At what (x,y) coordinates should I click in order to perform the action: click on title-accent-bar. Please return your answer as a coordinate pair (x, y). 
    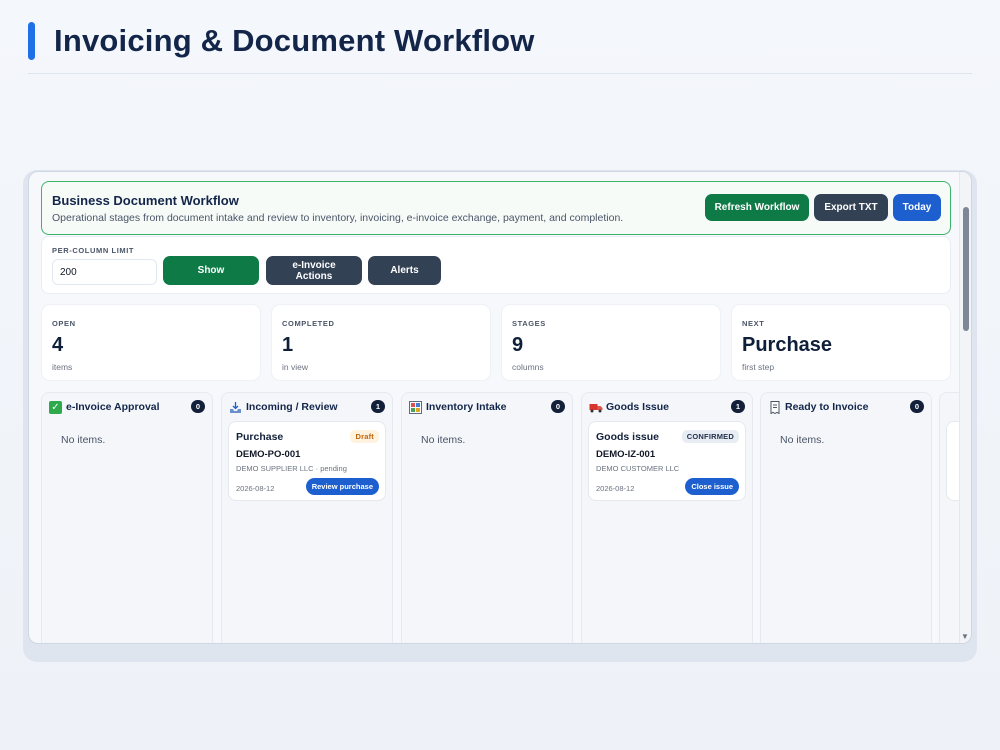
    Looking at the image, I should click on (31, 41).